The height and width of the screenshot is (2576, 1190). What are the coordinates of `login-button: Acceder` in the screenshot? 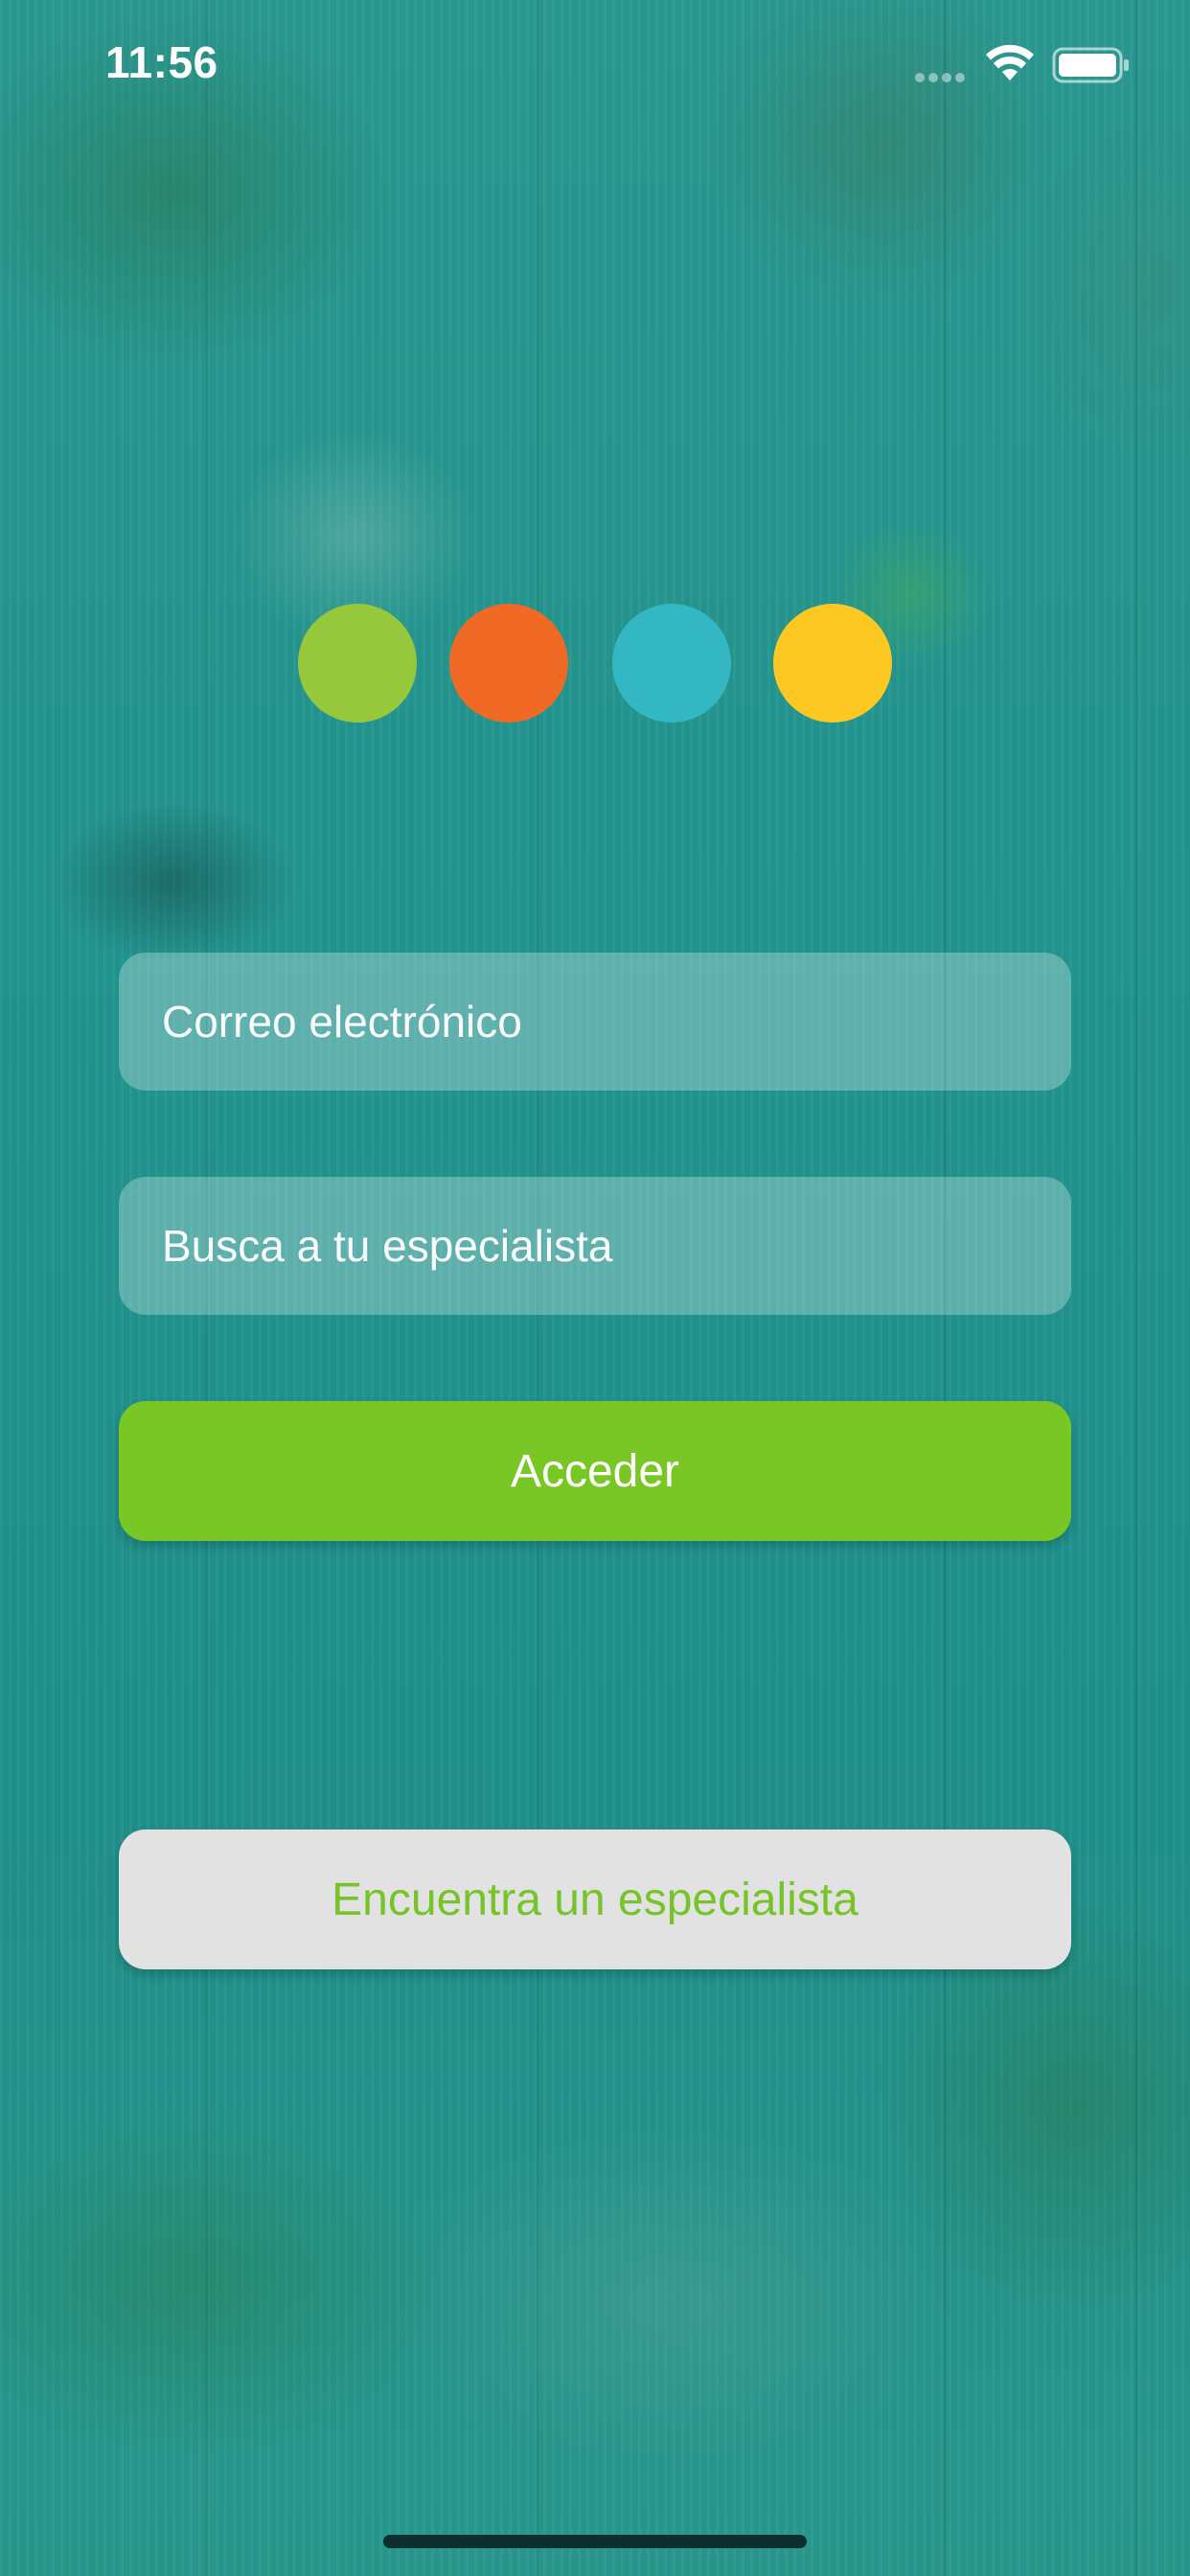 It's located at (595, 1471).